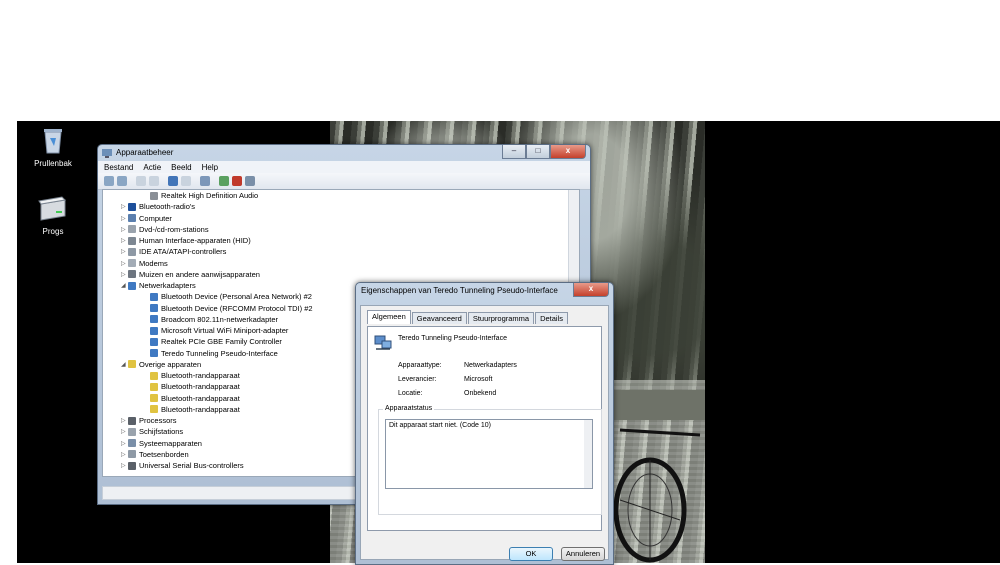 The height and width of the screenshot is (565, 1000). What do you see at coordinates (132, 285) in the screenshot?
I see `network-icon` at bounding box center [132, 285].